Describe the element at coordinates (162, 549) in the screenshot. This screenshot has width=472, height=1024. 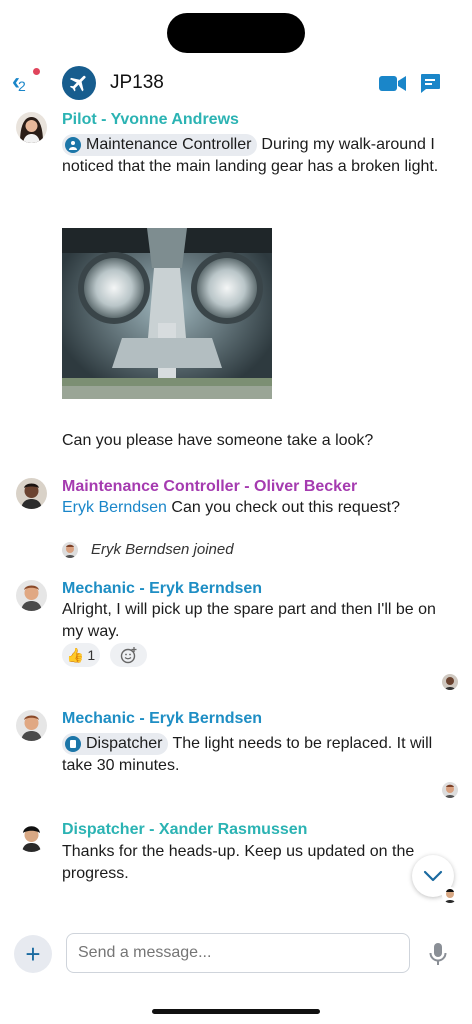
I see `system-text: Eryk Berndsen joined` at that location.